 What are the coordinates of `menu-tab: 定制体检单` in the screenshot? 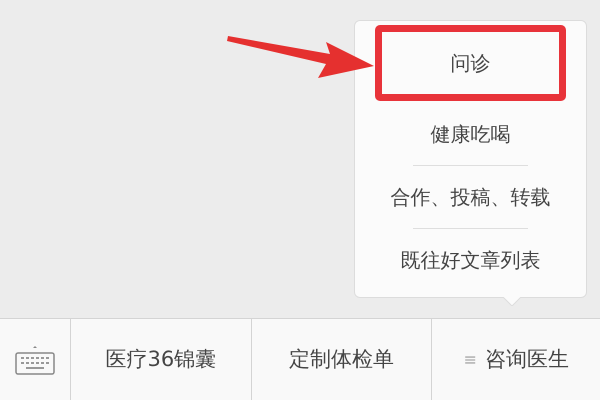 It's located at (341, 359).